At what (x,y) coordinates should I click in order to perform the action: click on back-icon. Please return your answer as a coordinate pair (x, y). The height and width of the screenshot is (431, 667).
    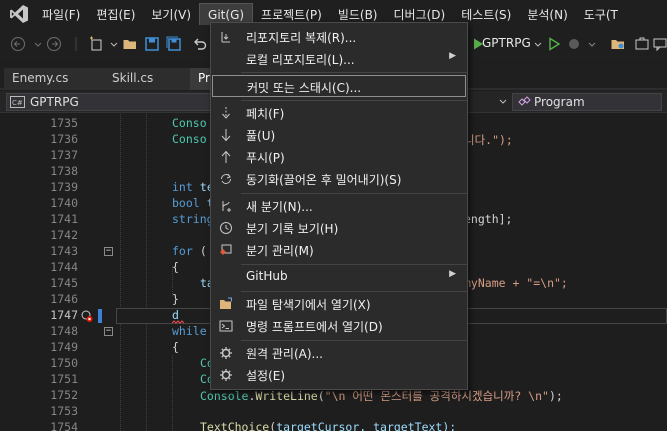
    Looking at the image, I should click on (18, 44).